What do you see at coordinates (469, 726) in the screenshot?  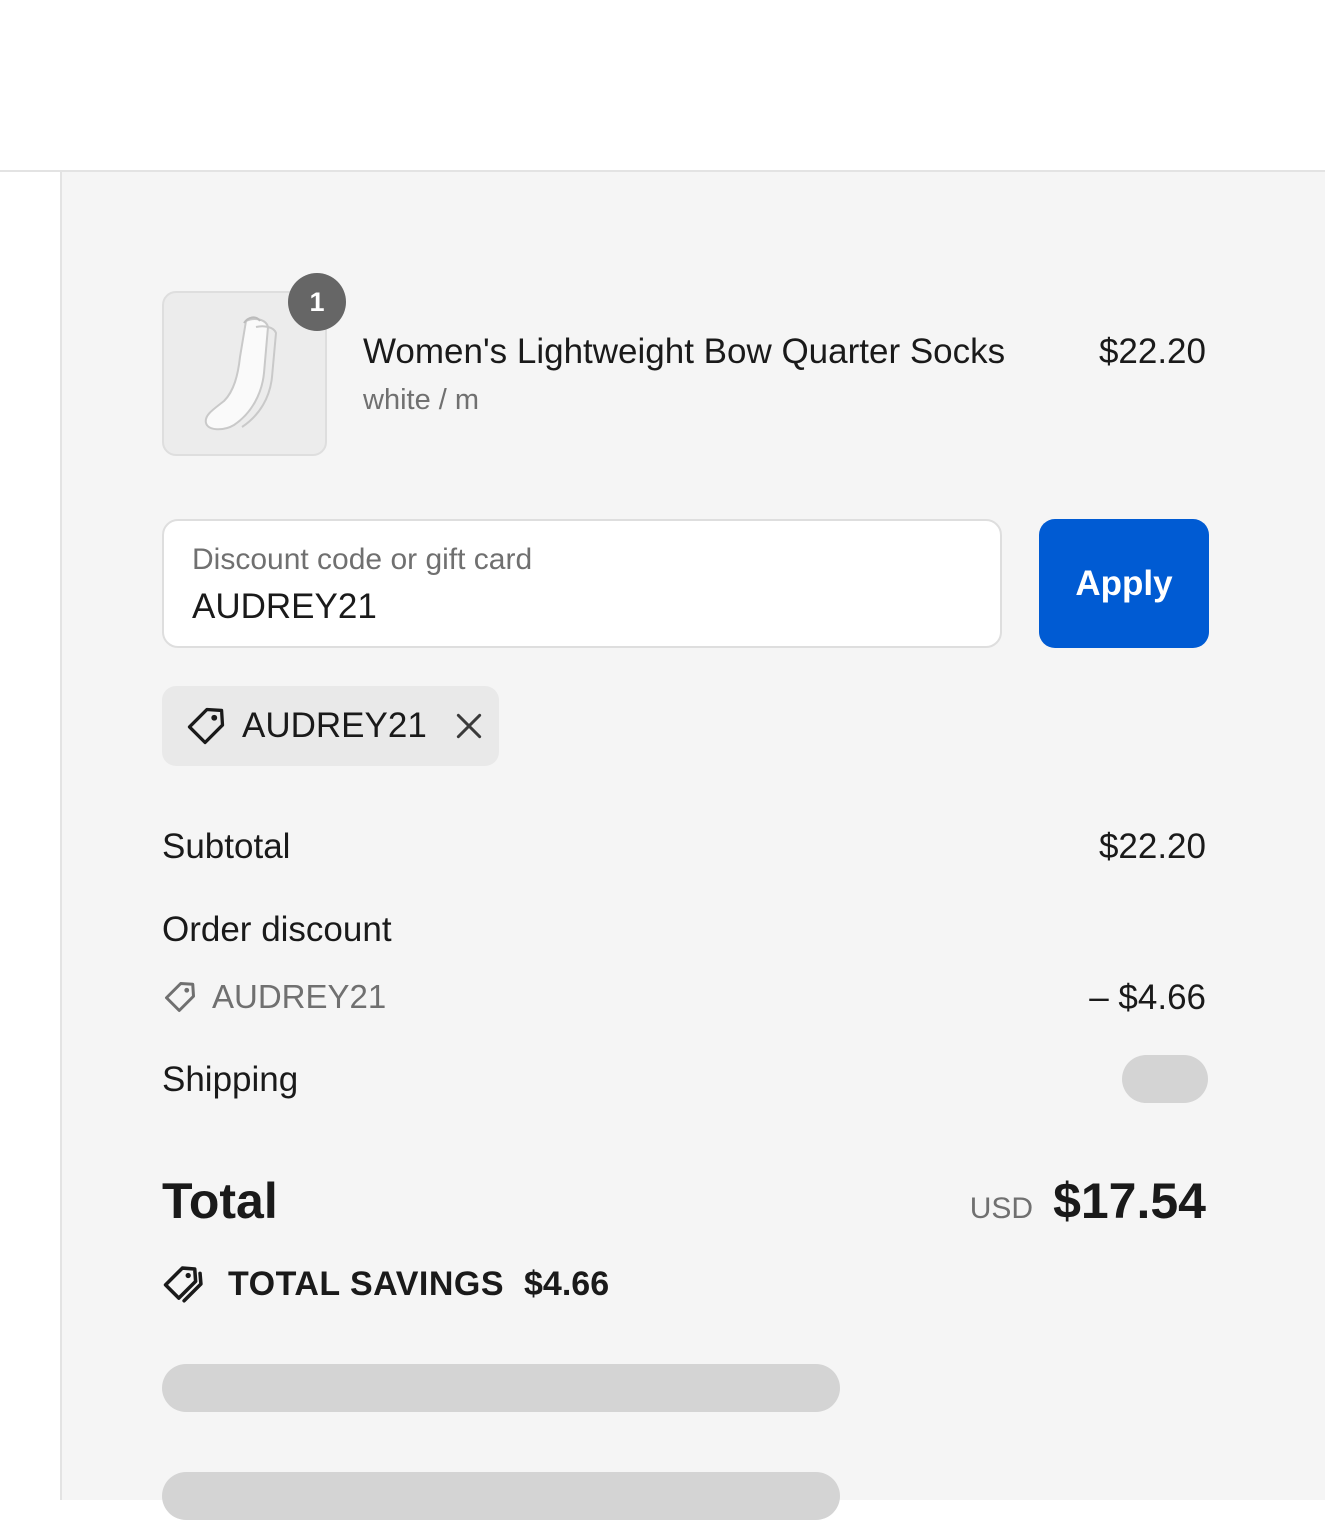 I see `remove-discount-close-icon` at bounding box center [469, 726].